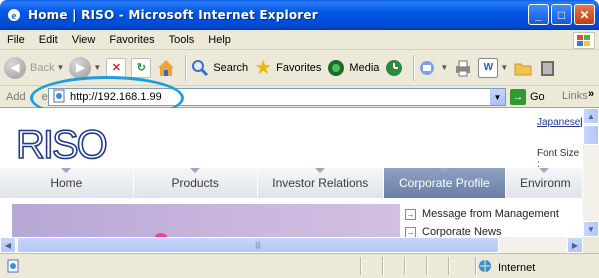  What do you see at coordinates (299, 40) in the screenshot?
I see `menu-bar: File Edit View Favorites Tools Help` at bounding box center [299, 40].